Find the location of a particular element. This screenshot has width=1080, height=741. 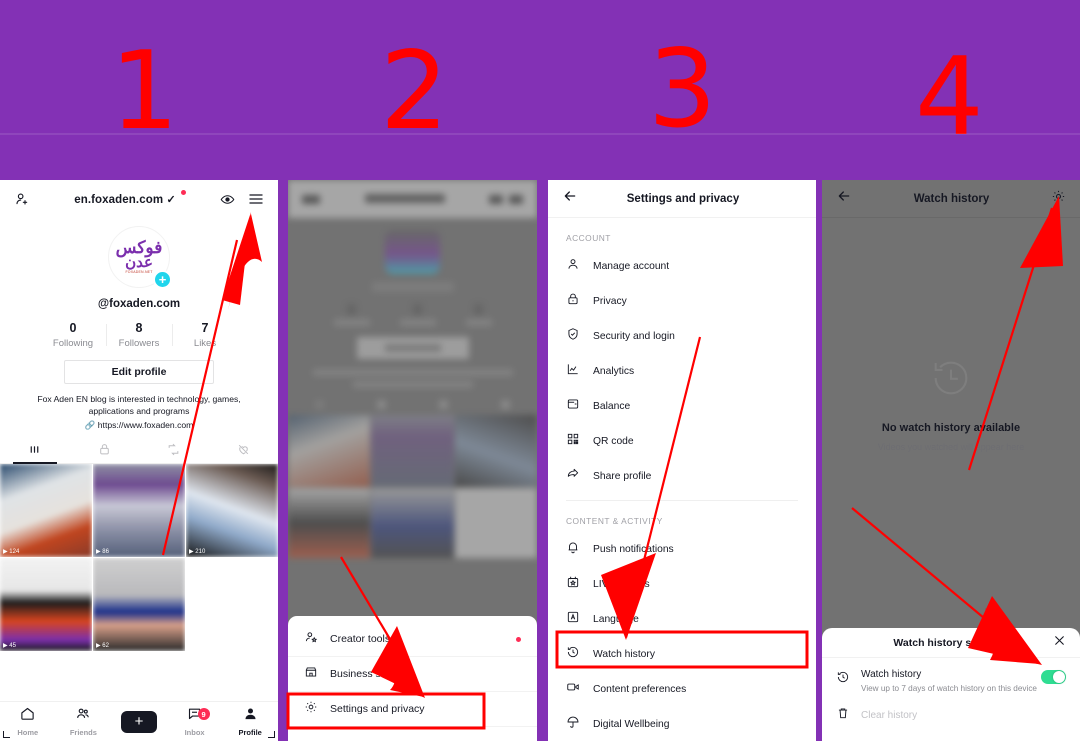

menu-item-label: Creator tools is located at coordinates (360, 639).